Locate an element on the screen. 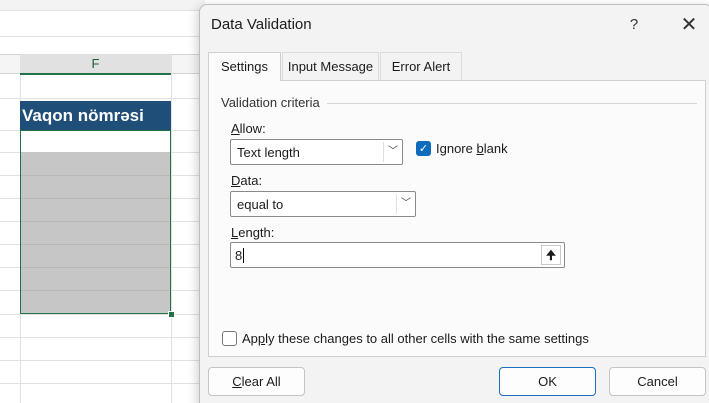 Image resolution: width=709 pixels, height=403 pixels. ignore-blank-label: Ignore blank is located at coordinates (472, 148).